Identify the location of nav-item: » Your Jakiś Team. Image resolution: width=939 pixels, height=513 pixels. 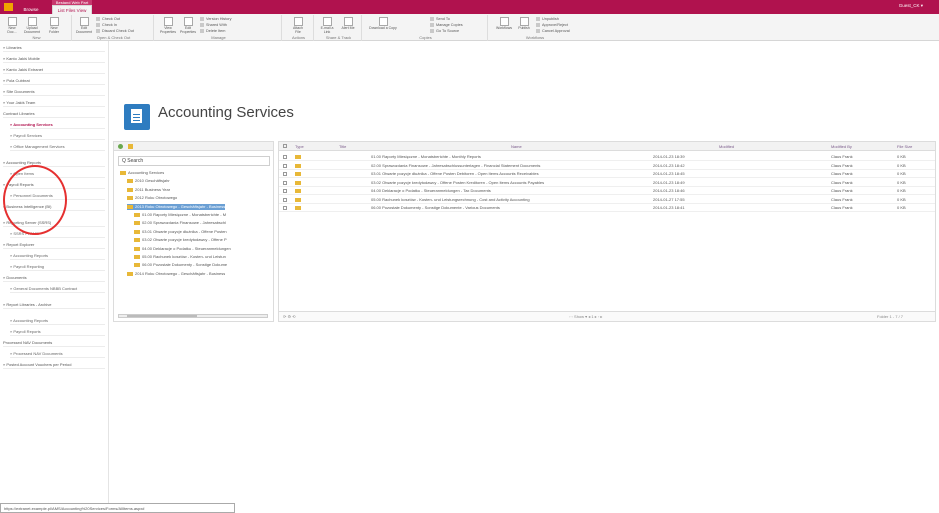
(54, 103).